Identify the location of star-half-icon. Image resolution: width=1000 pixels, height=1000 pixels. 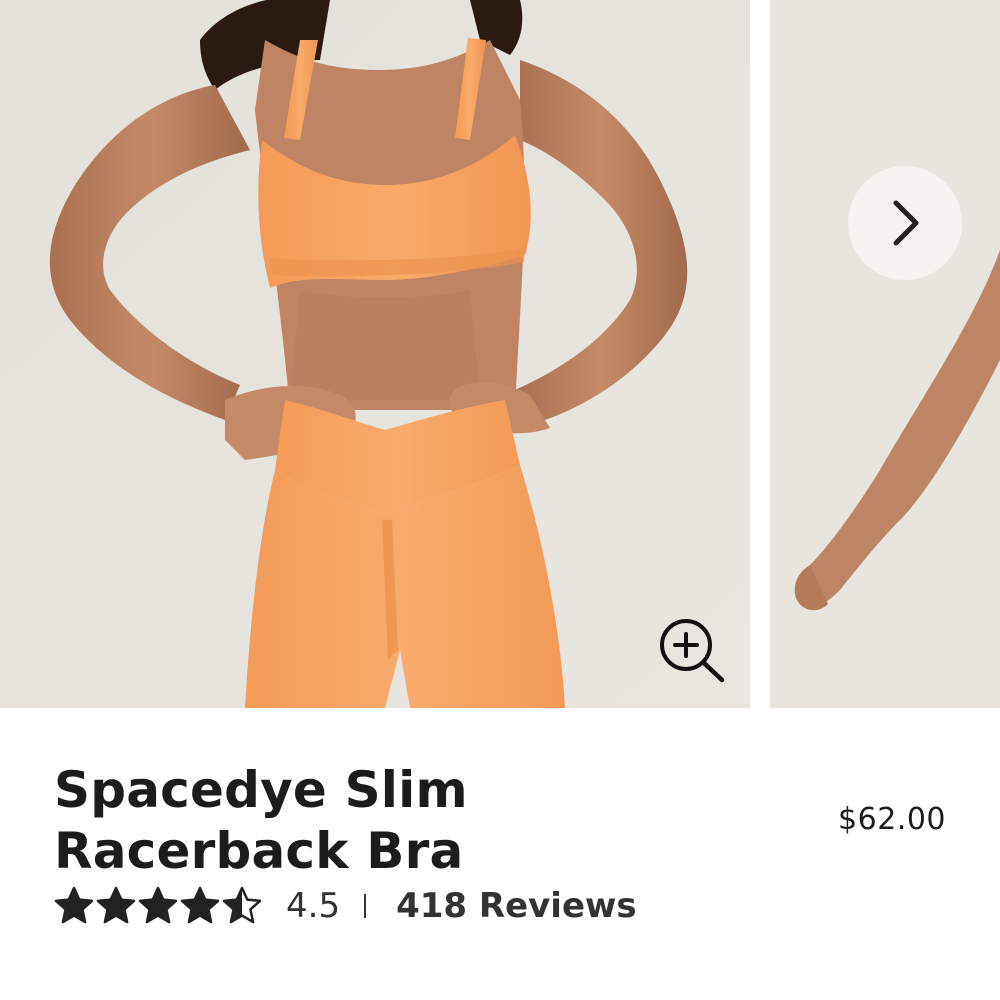
(242, 905).